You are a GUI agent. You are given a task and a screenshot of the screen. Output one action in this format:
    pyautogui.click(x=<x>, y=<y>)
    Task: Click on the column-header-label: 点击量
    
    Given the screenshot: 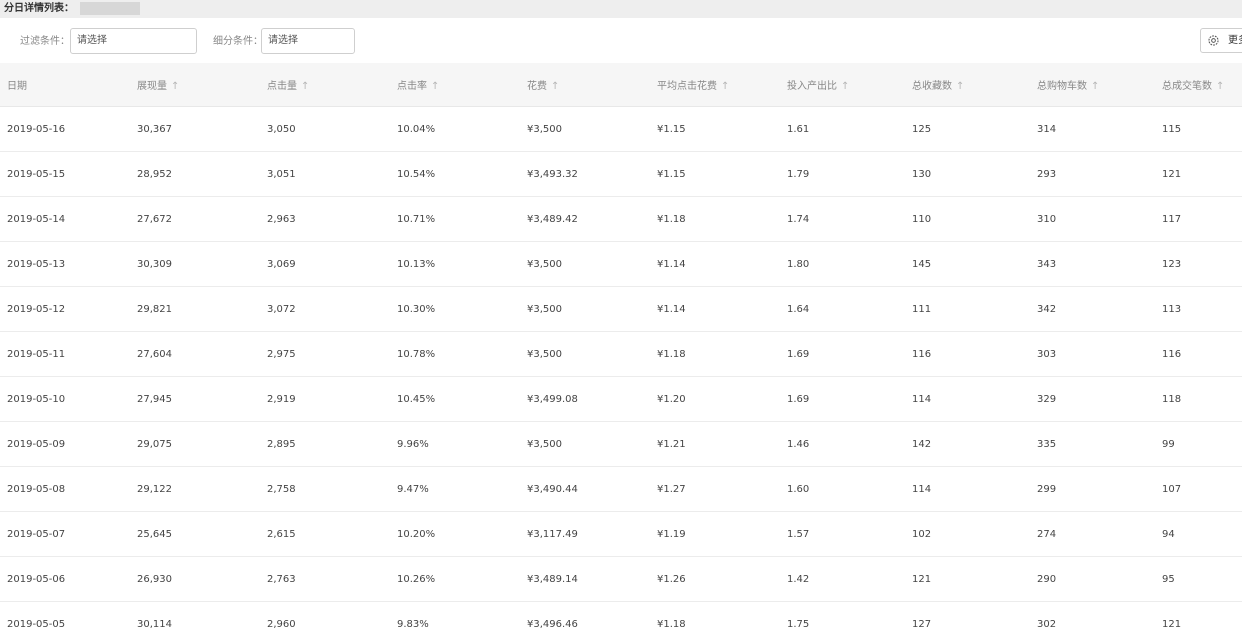 What is the action you would take?
    pyautogui.click(x=282, y=86)
    